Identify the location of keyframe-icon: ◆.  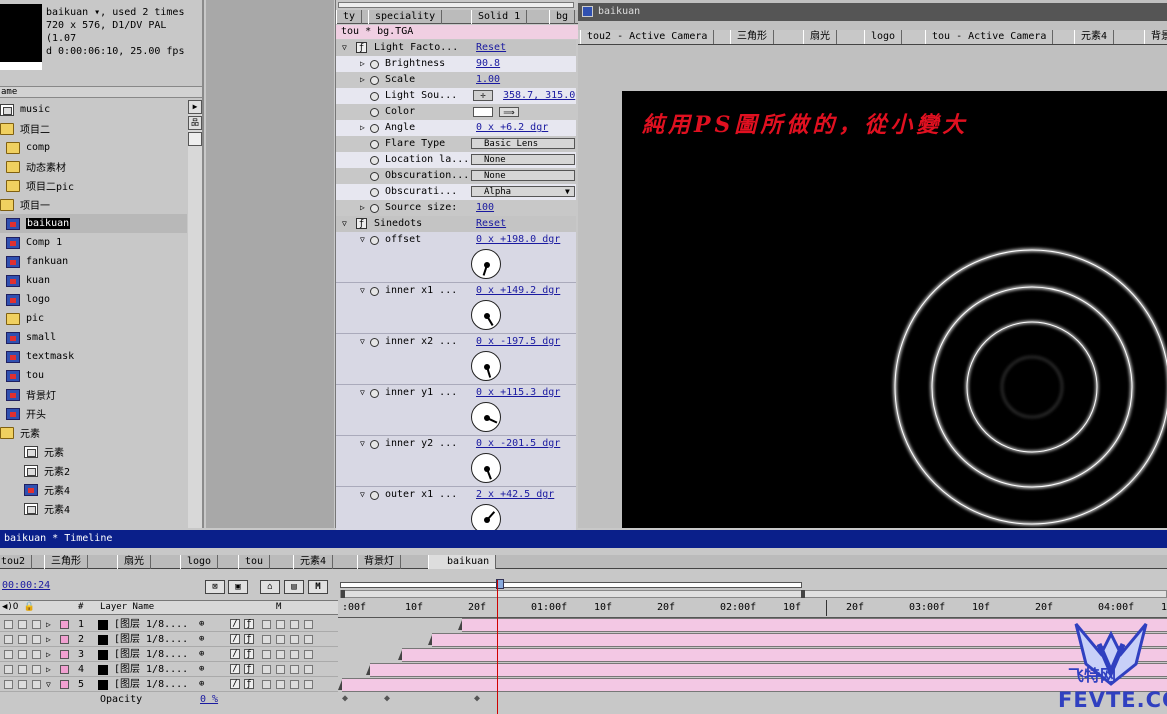
(345, 698).